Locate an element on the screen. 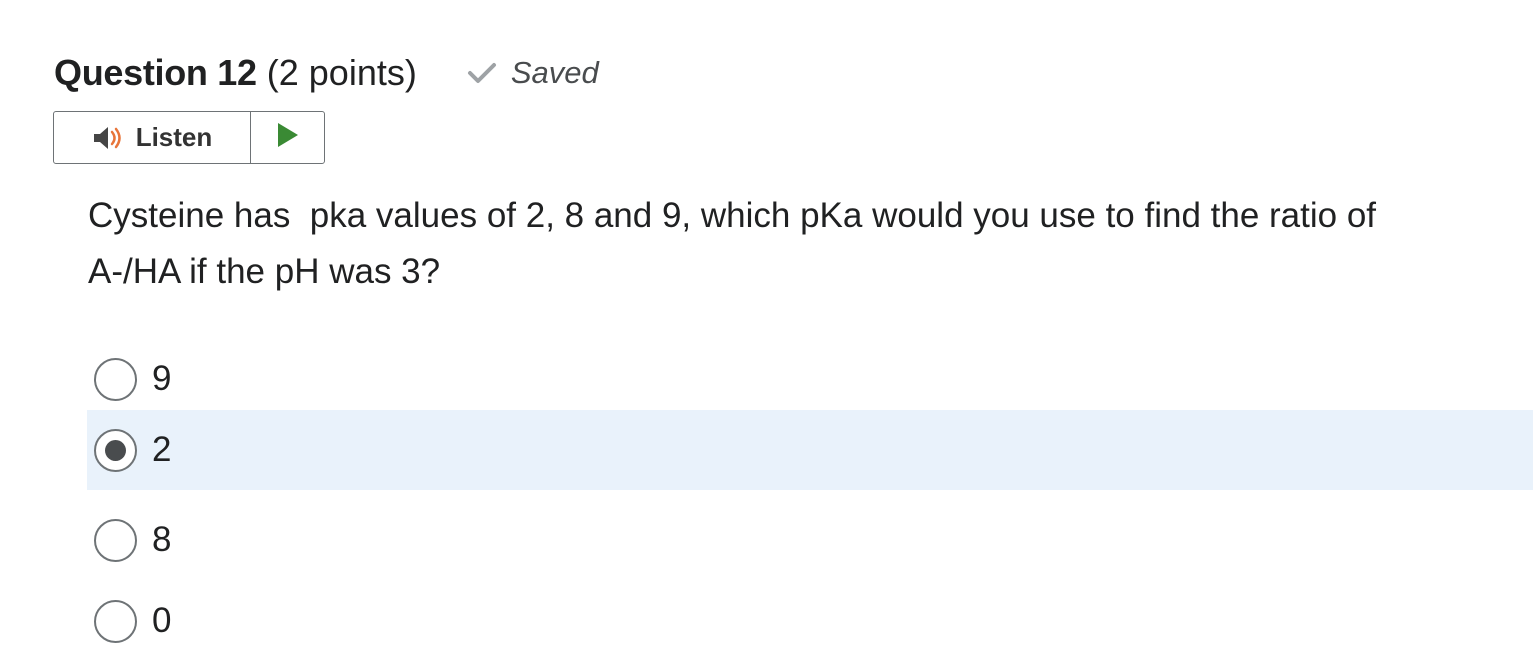 The image size is (1540, 672). listen-button: Listen is located at coordinates (152, 137).